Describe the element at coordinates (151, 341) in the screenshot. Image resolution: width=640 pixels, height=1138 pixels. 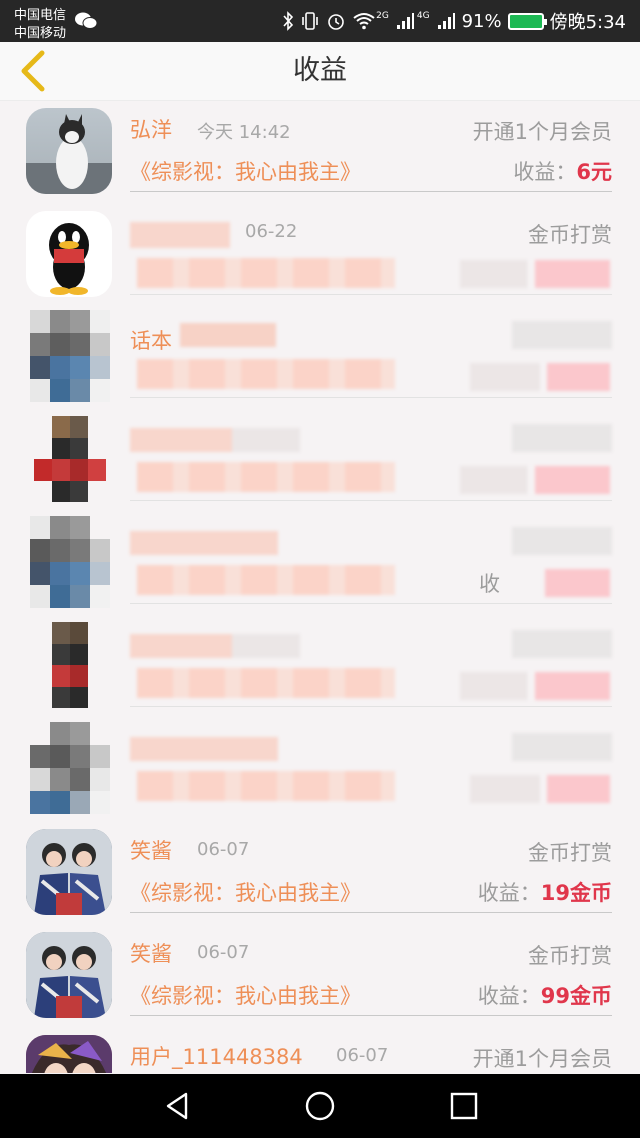
I see `user-name: 话本` at that location.